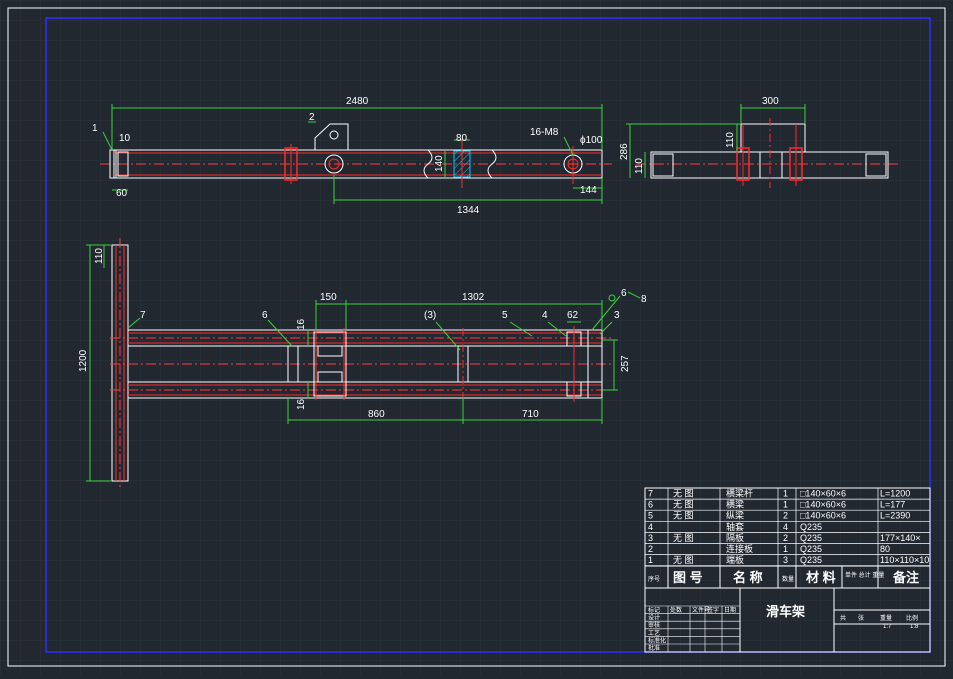  I want to click on part-label-2: 2, so click(312, 117).